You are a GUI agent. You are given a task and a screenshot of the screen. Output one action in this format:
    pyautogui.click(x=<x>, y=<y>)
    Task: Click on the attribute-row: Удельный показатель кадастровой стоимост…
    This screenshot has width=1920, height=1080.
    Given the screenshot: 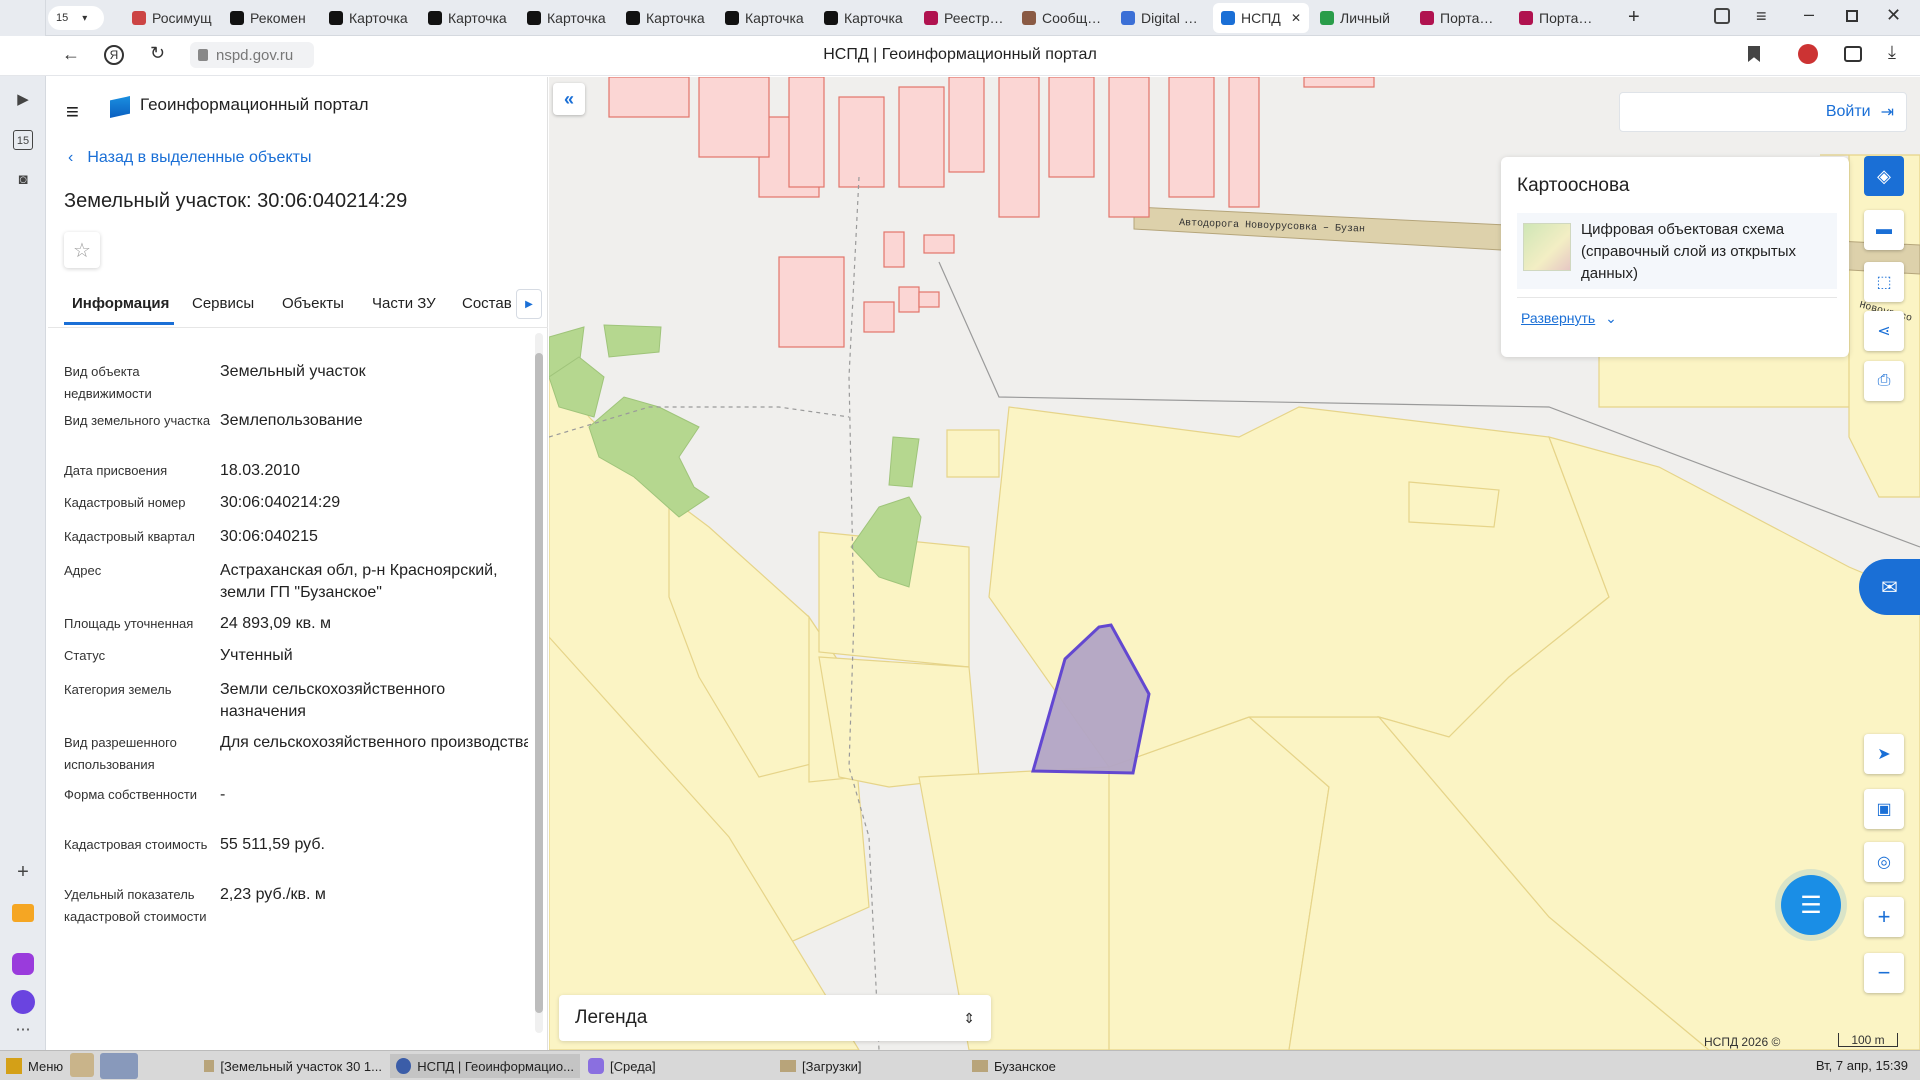 What is the action you would take?
    pyautogui.click(x=296, y=906)
    